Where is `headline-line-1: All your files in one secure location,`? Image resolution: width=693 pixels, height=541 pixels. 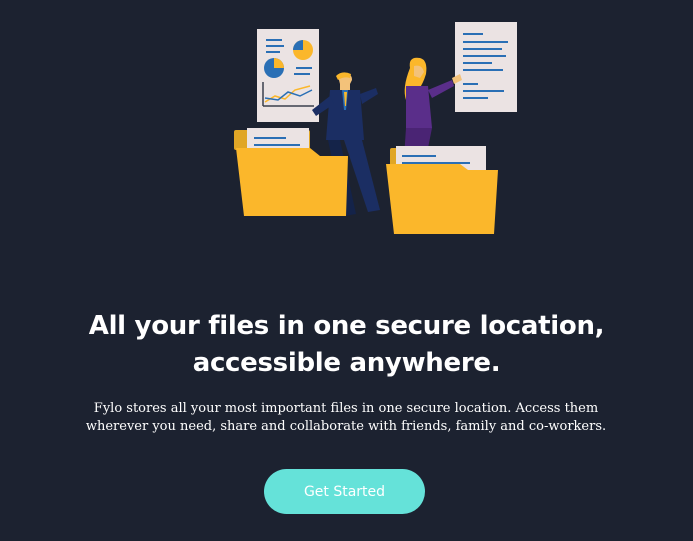 headline-line-1: All your files in one secure location, is located at coordinates (346, 326).